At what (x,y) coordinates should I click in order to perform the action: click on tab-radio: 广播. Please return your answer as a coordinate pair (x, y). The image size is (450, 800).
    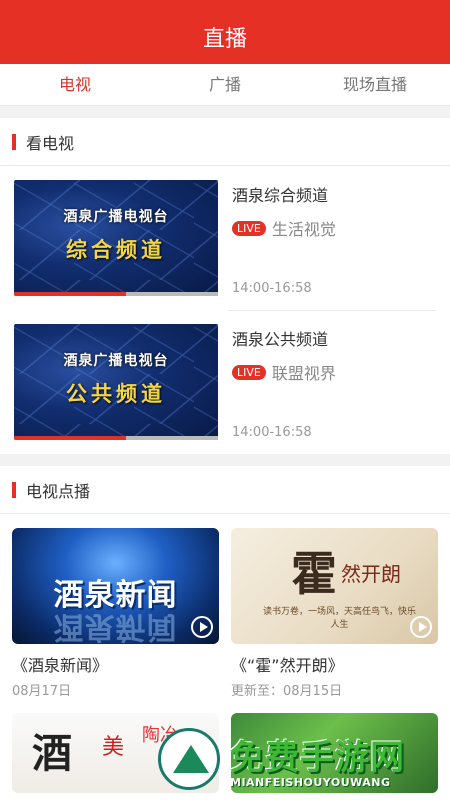
    Looking at the image, I should click on (225, 84).